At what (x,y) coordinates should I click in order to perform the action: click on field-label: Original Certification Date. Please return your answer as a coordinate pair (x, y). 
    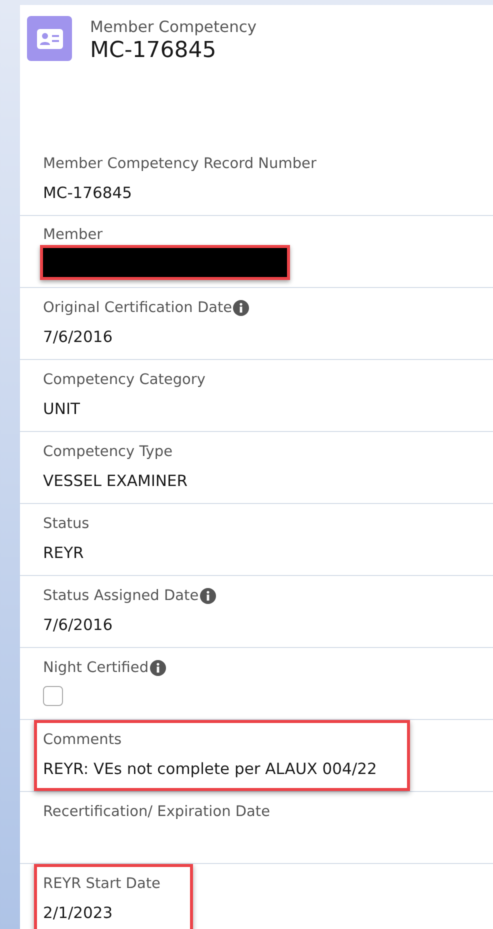
    Looking at the image, I should click on (137, 308).